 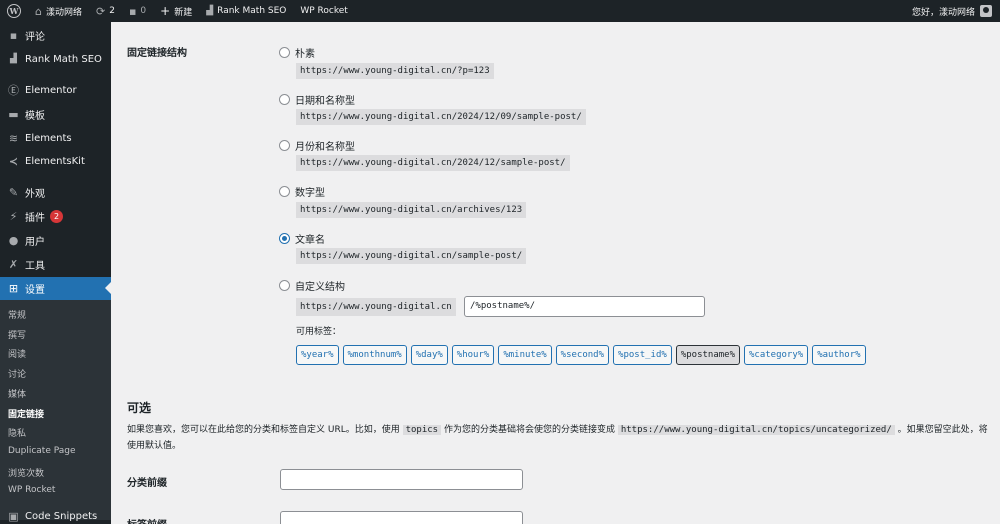 I want to click on submenu-permalinks: 固定链接, so click(x=26, y=413).